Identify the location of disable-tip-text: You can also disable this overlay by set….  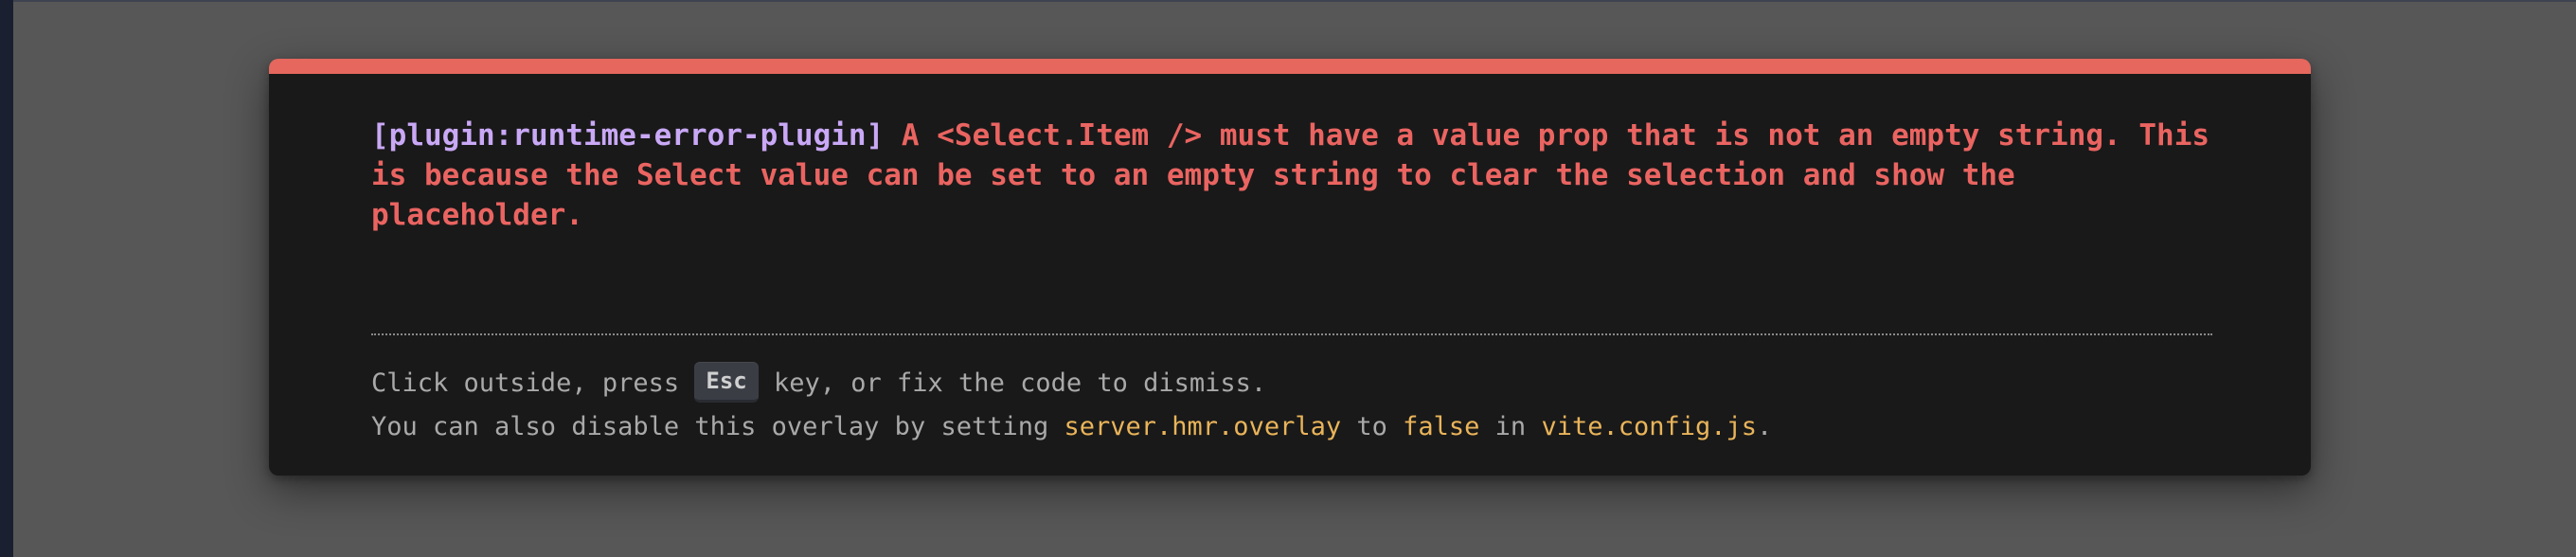
(717, 426).